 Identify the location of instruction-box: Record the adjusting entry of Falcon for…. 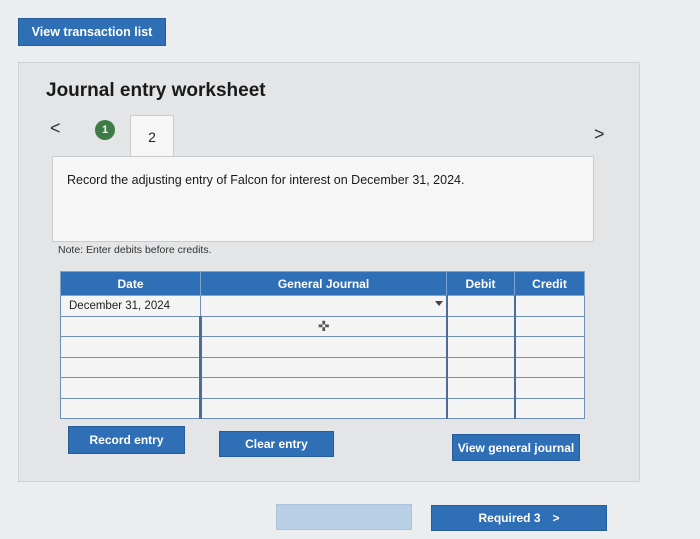
(323, 199).